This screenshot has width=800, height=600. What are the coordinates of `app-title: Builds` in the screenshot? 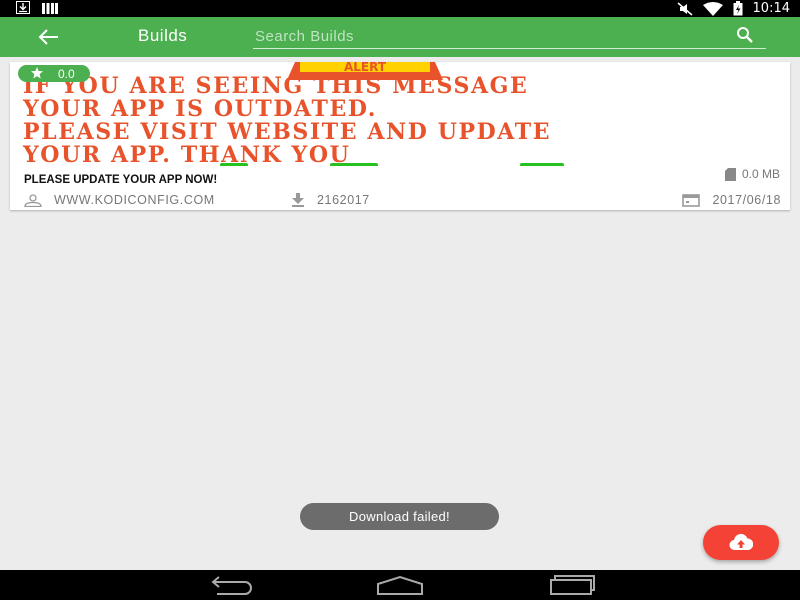 It's located at (163, 35).